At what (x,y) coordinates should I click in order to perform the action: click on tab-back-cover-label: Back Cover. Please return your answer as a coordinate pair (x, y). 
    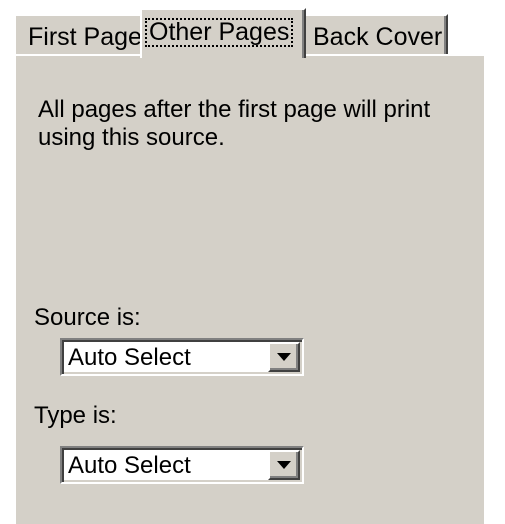
    Looking at the image, I should click on (378, 37).